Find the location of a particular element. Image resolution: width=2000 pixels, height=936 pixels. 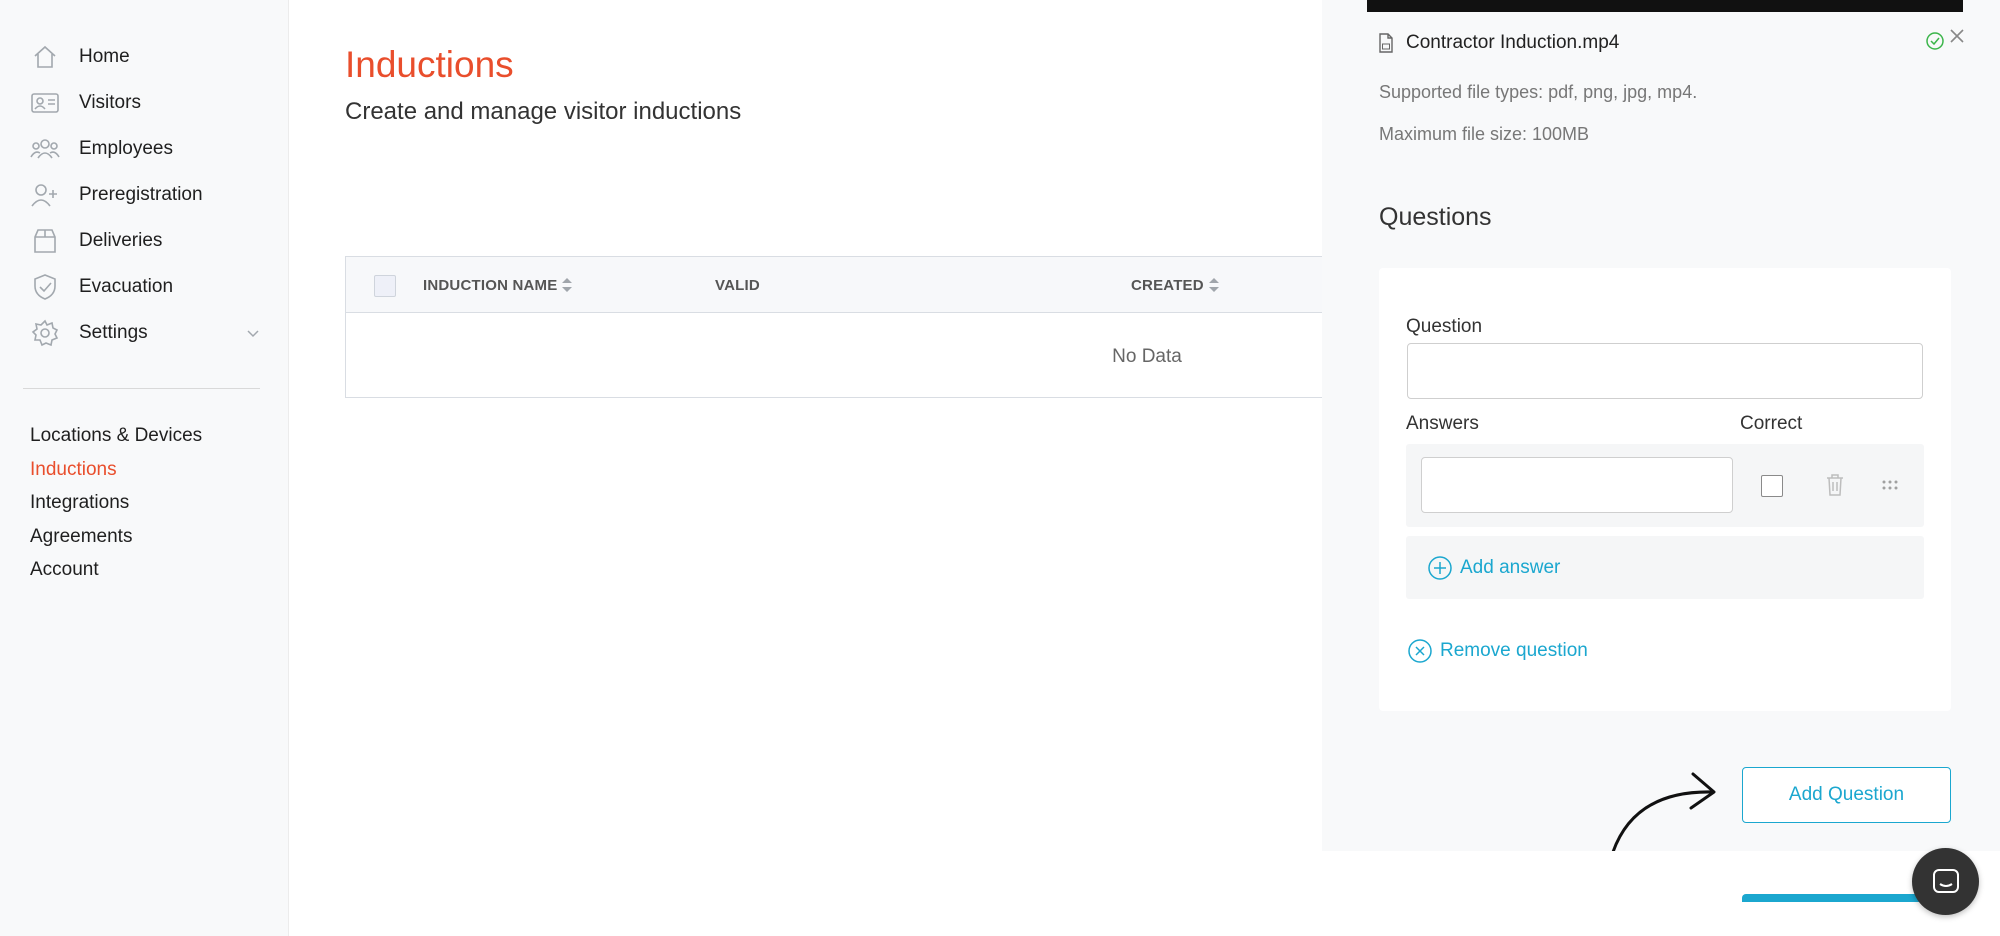

page-title: Inductions is located at coordinates (429, 64).